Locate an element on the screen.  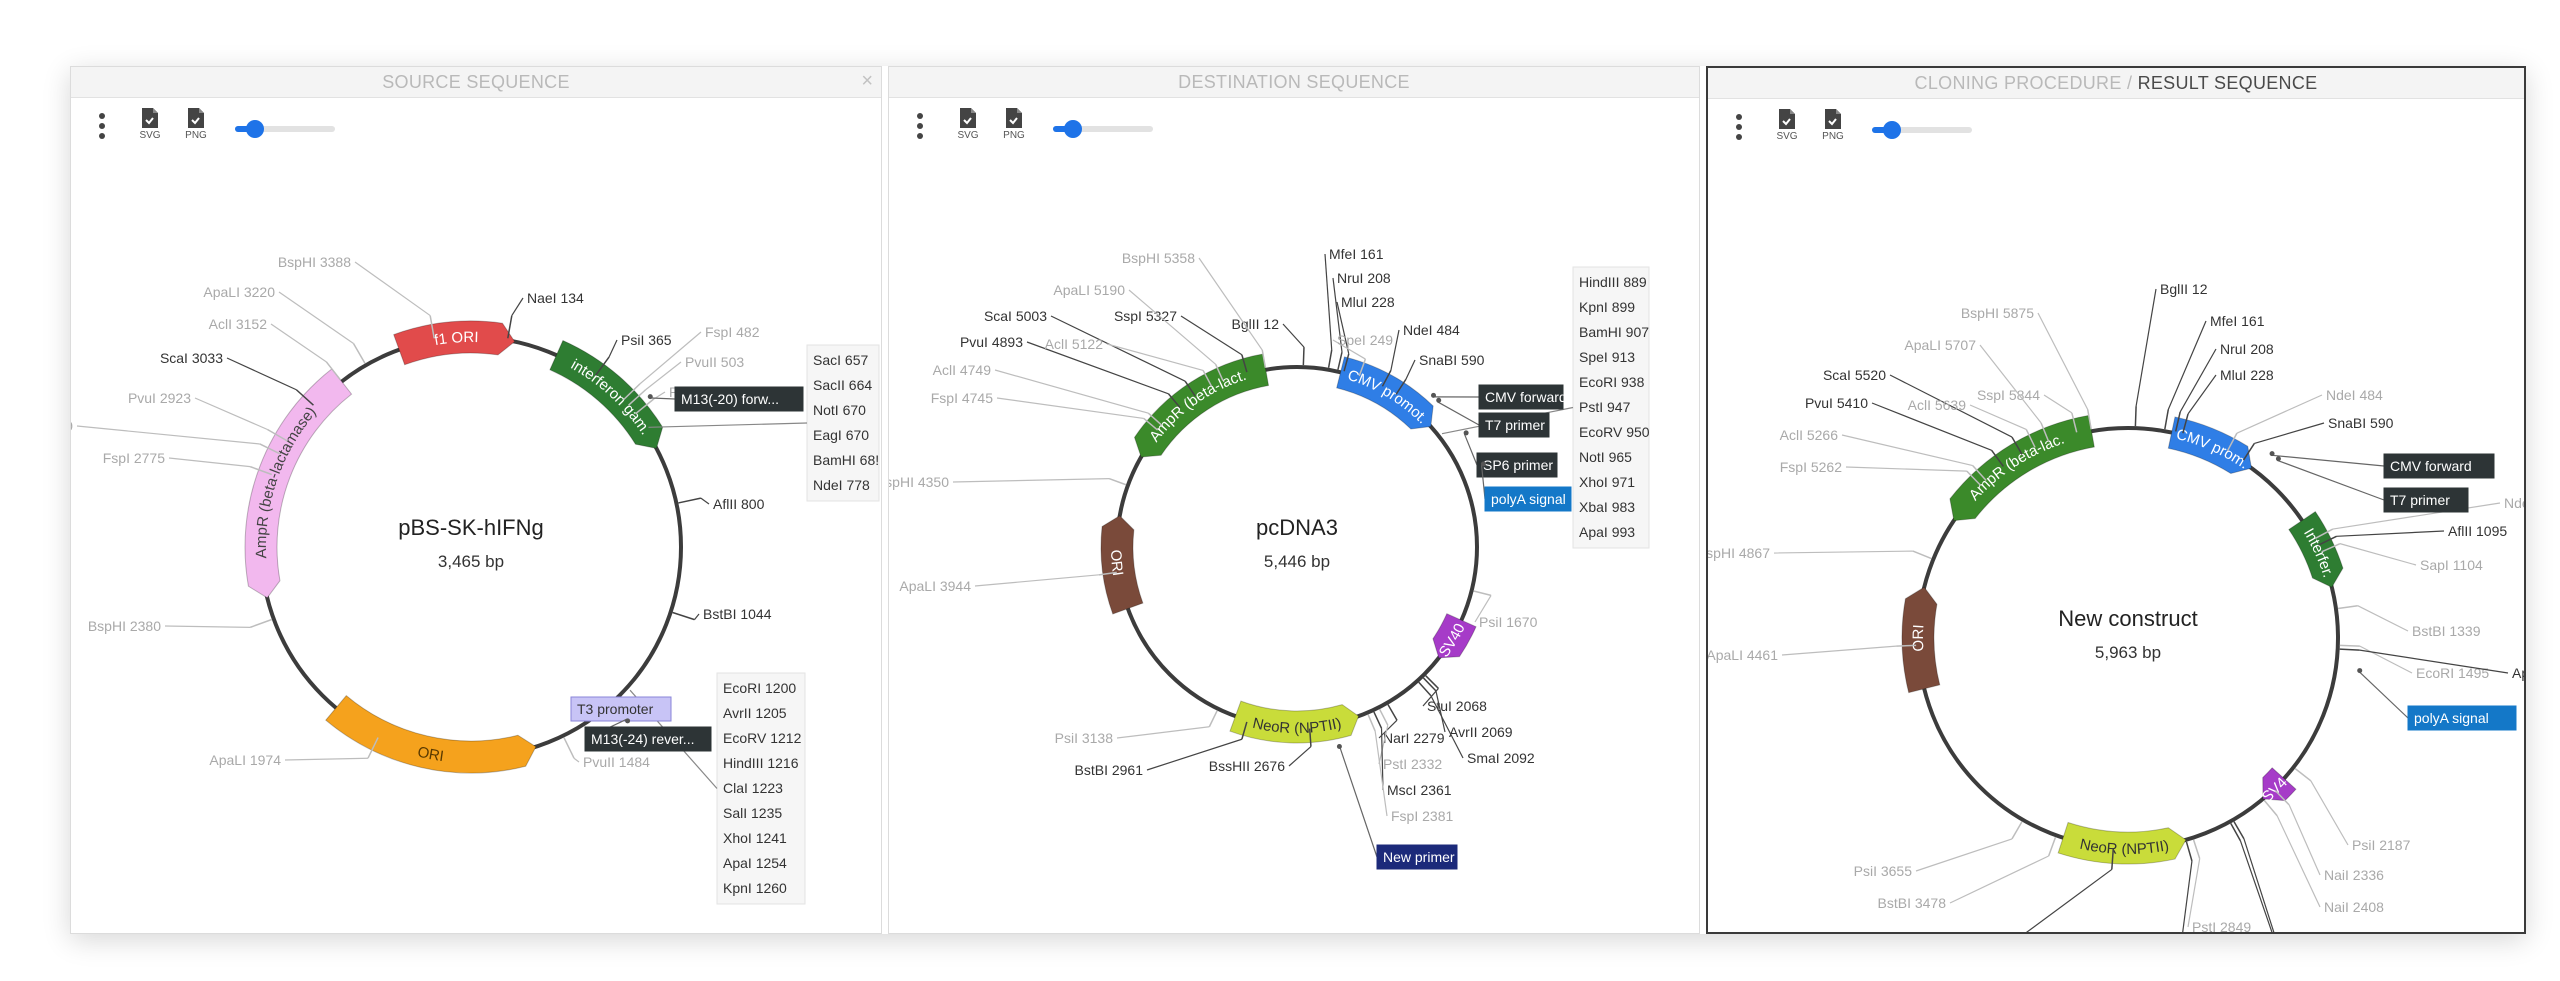
primer-t3-promoter: T3 promoter is located at coordinates (621, 709).